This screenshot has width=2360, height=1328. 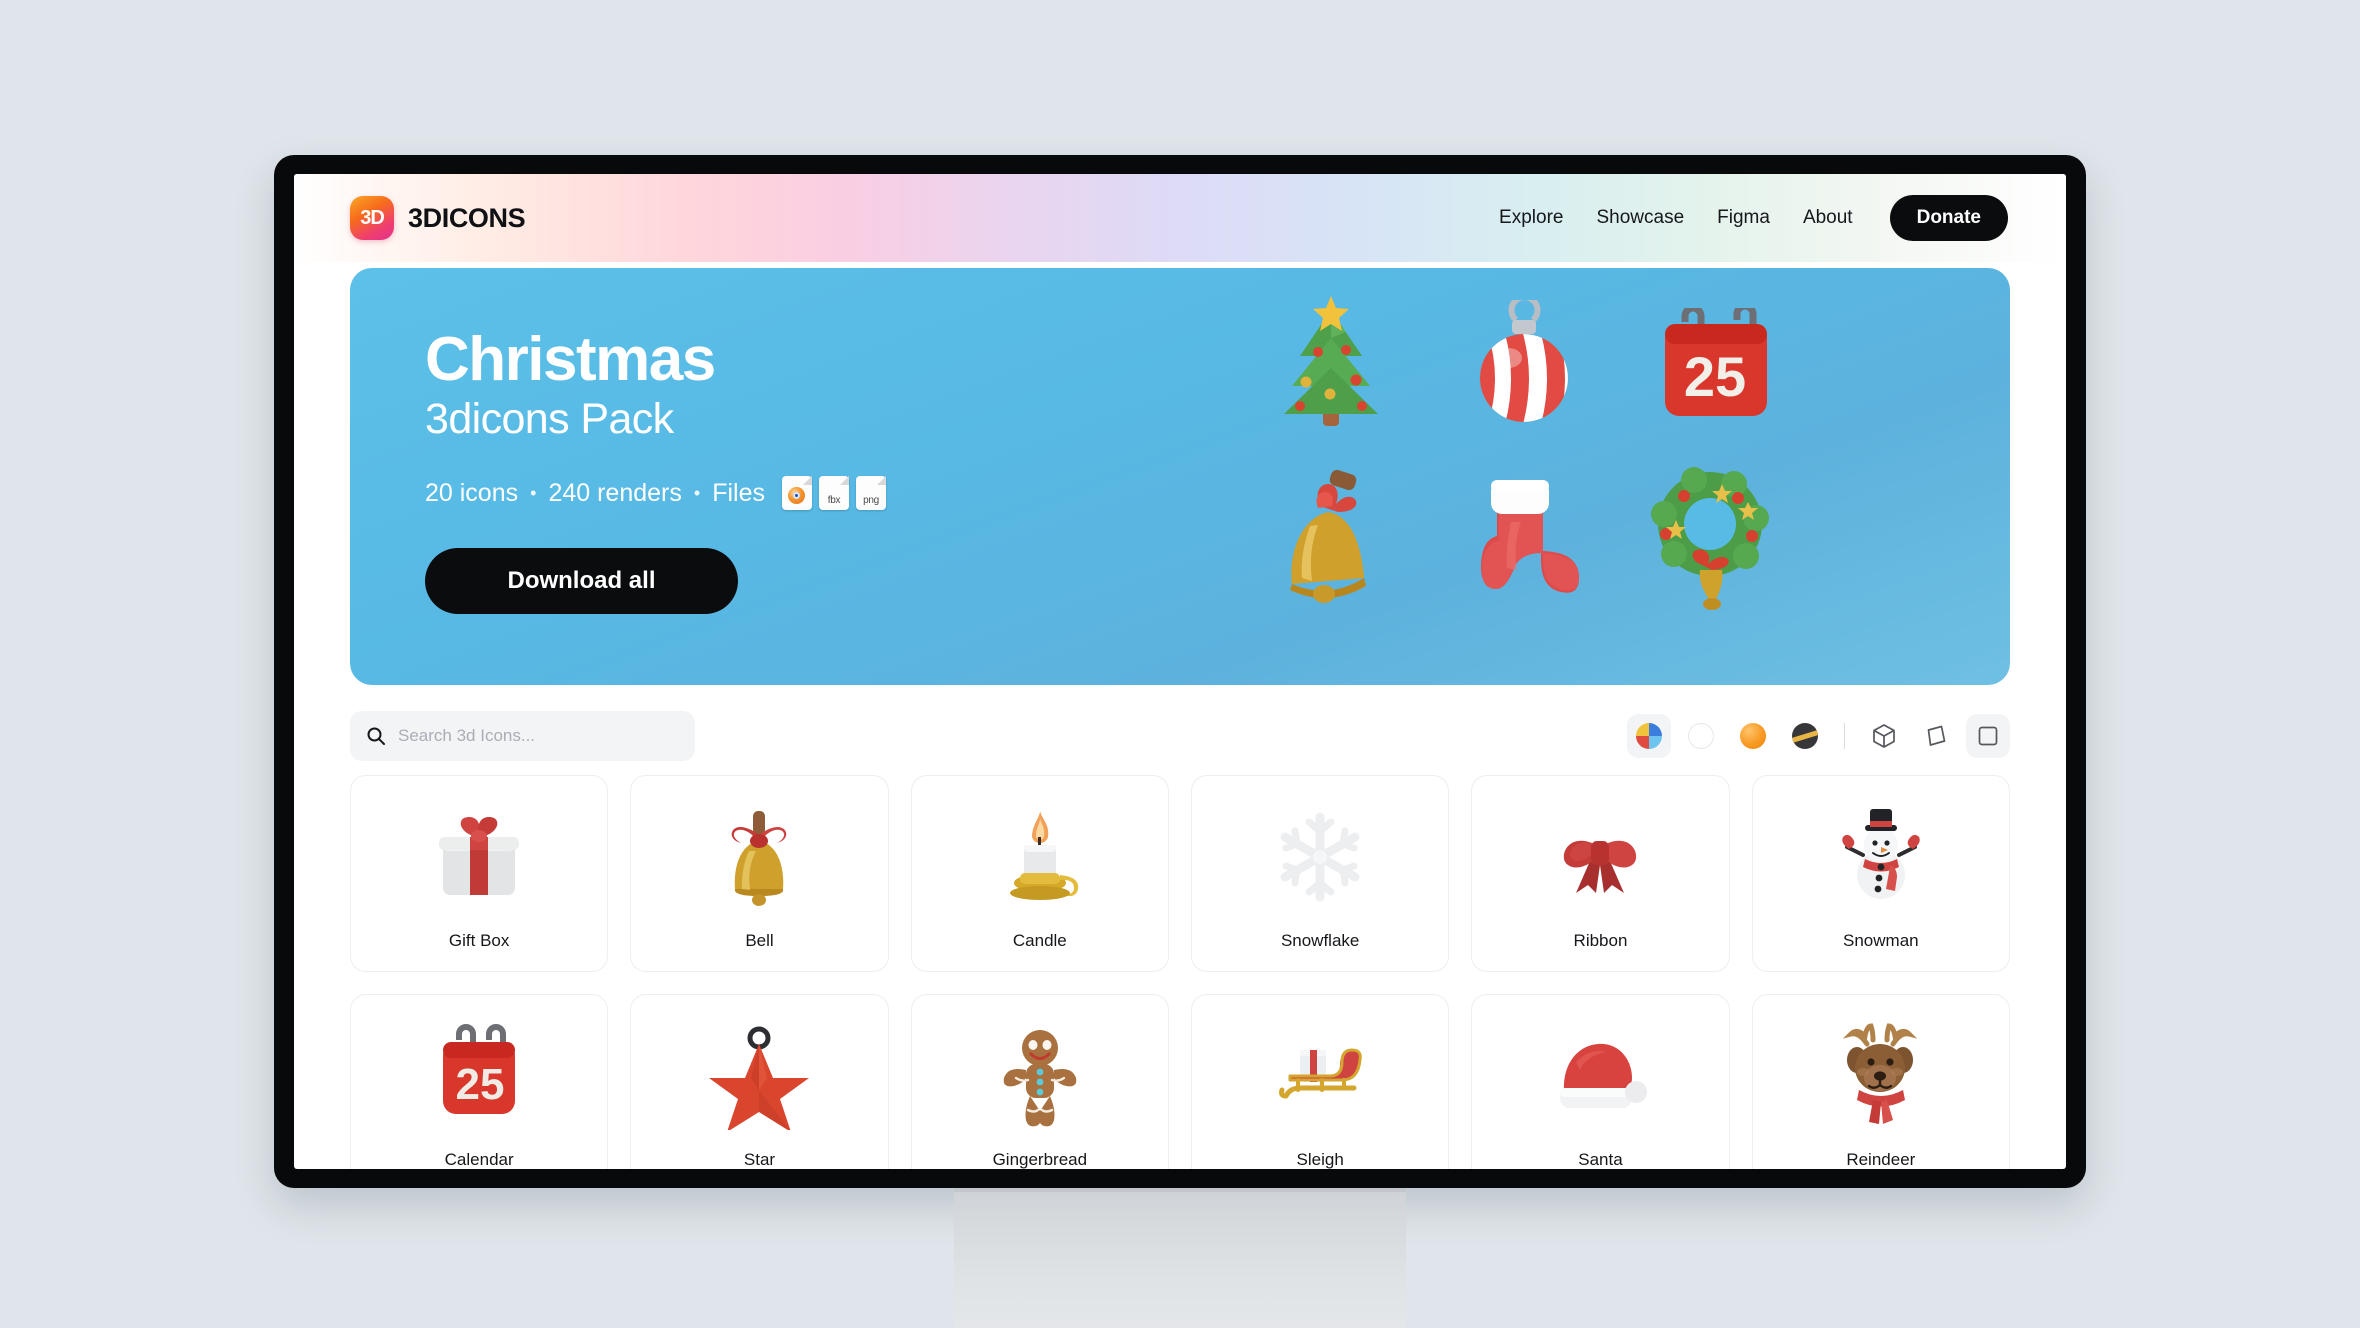 I want to click on brand: 3D 3DICONS, so click(x=438, y=218).